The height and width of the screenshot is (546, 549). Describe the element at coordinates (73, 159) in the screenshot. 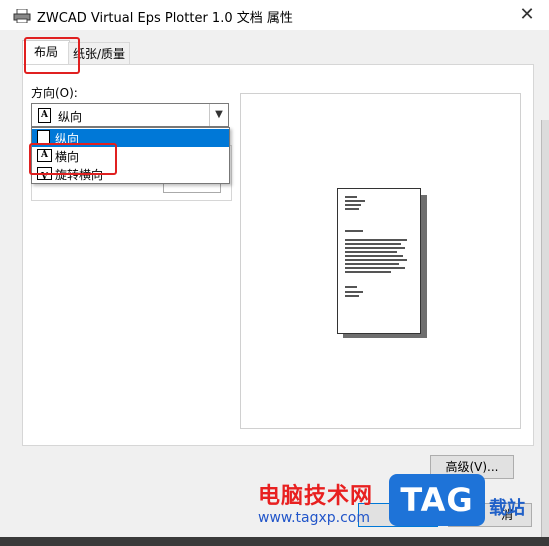

I see `highlight-landscape-option` at that location.